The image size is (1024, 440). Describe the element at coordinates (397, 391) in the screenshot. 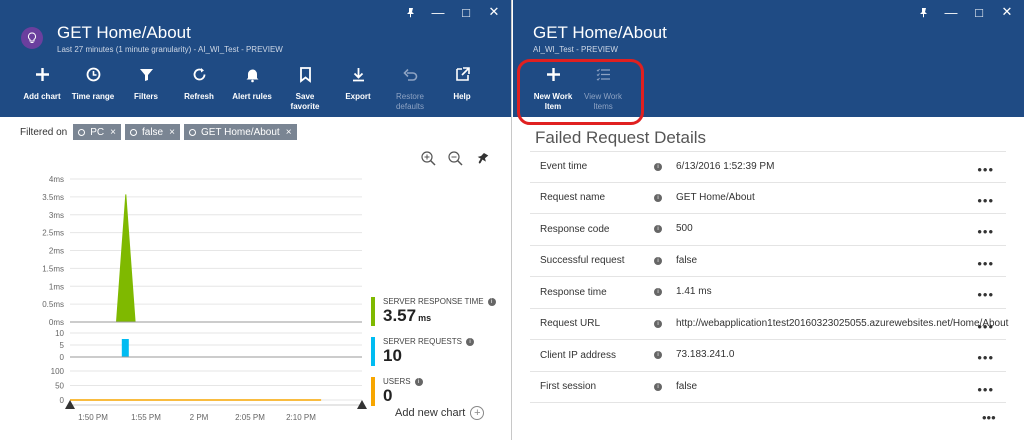

I see `metric-users: USERS i 0` at that location.